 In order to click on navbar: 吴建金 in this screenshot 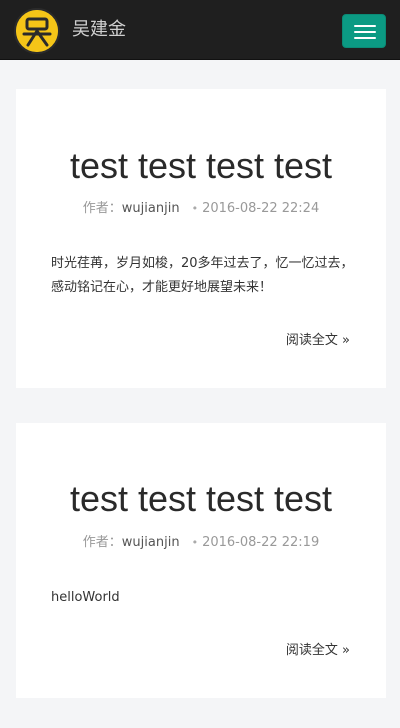, I will do `click(200, 30)`.